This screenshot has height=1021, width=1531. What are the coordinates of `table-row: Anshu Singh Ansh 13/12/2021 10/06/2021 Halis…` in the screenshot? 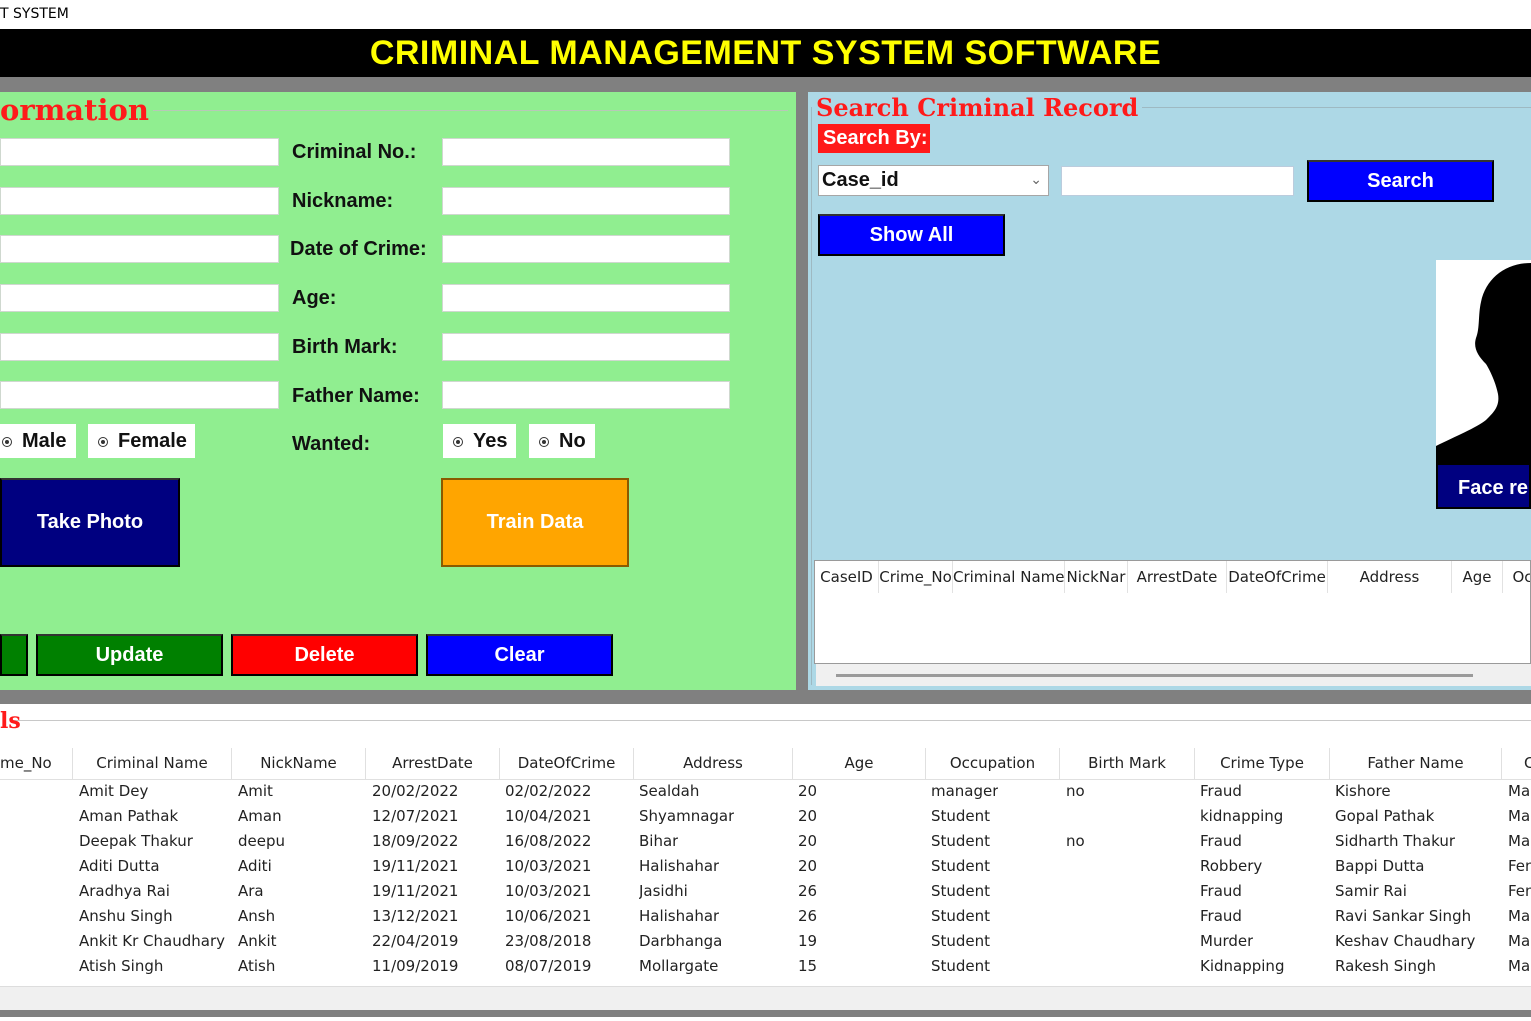 It's located at (765, 916).